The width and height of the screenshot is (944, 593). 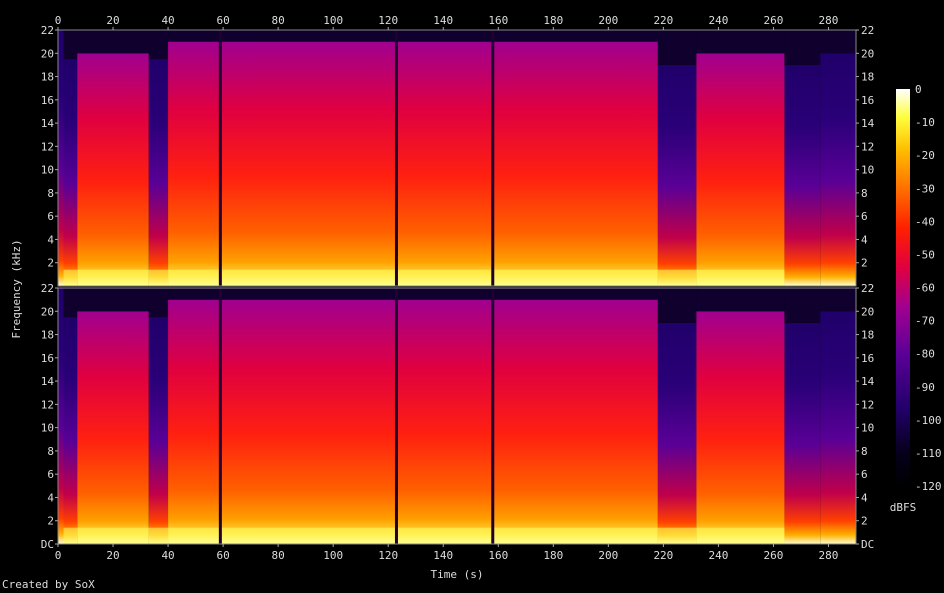 What do you see at coordinates (925, 188) in the screenshot?
I see `colorbar-tick-label: -30` at bounding box center [925, 188].